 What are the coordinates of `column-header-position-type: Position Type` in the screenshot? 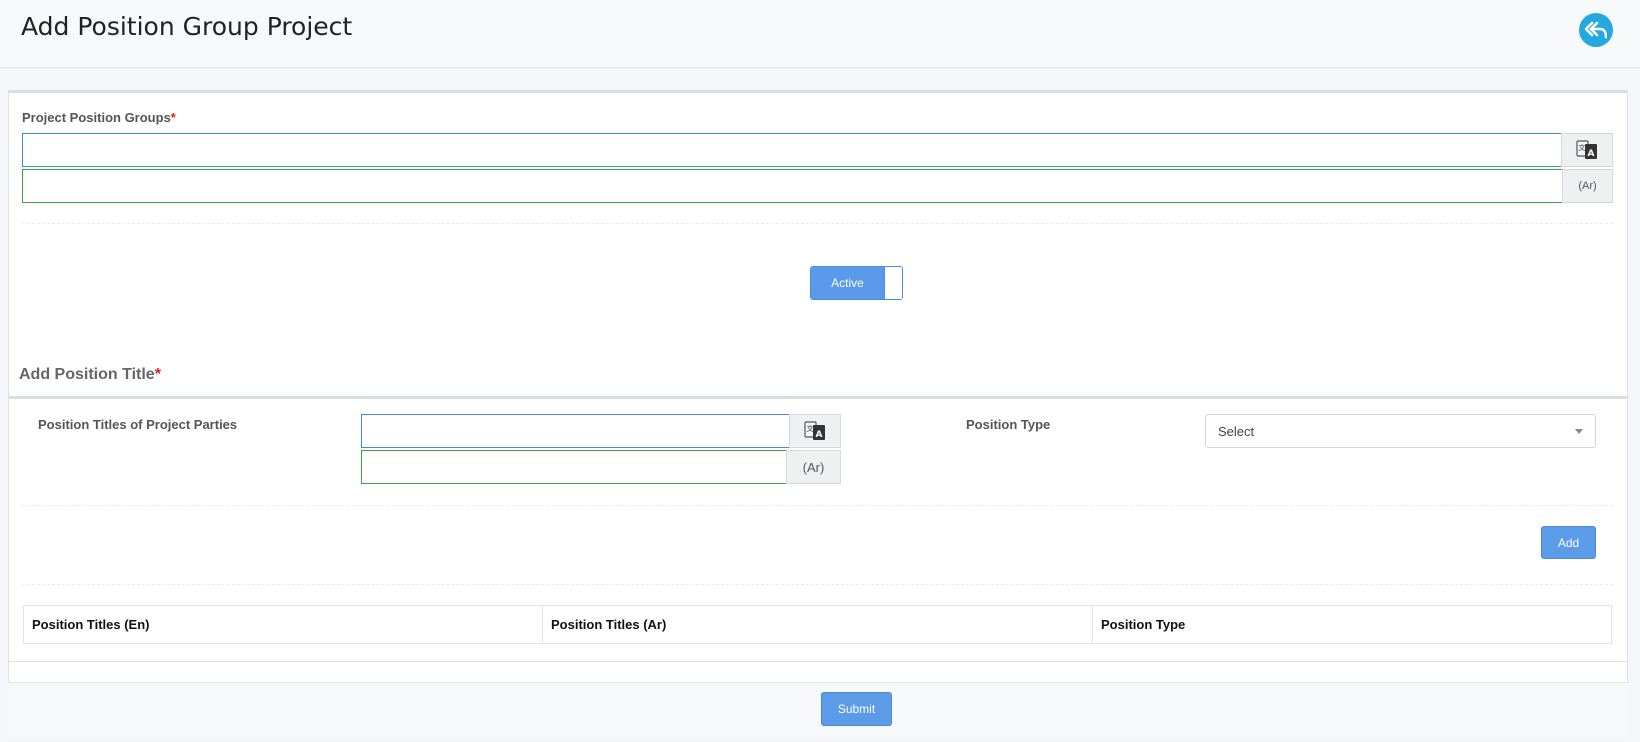 It's located at (1352, 624).